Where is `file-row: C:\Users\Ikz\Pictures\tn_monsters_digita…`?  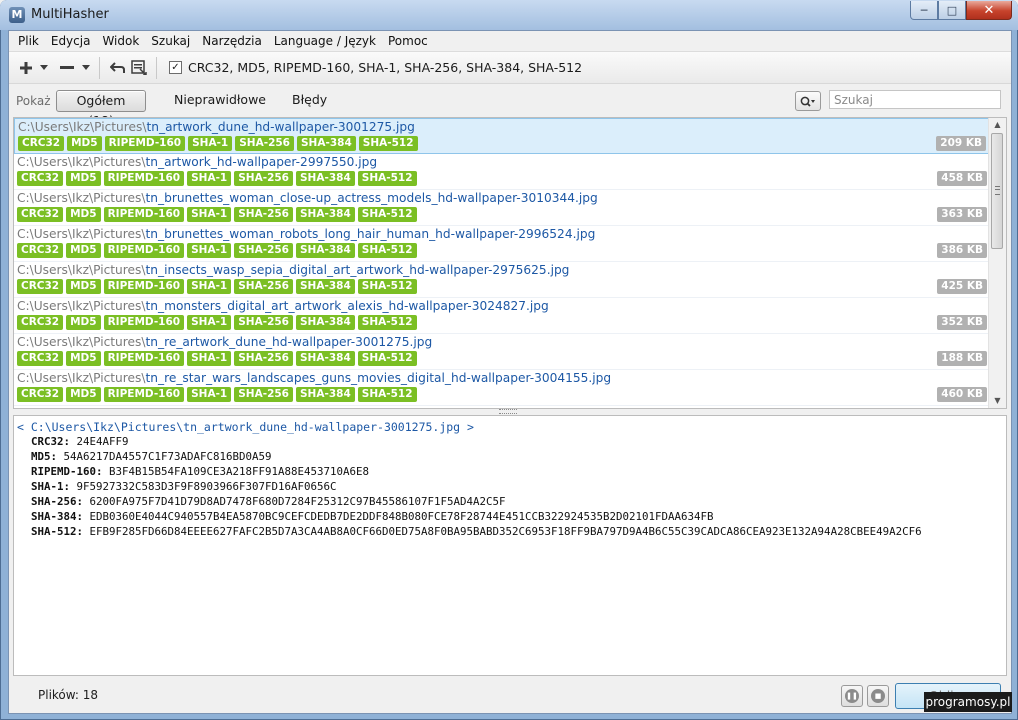
file-row: C:\Users\Ikz\Pictures\tn_monsters_digita… is located at coordinates (501, 316).